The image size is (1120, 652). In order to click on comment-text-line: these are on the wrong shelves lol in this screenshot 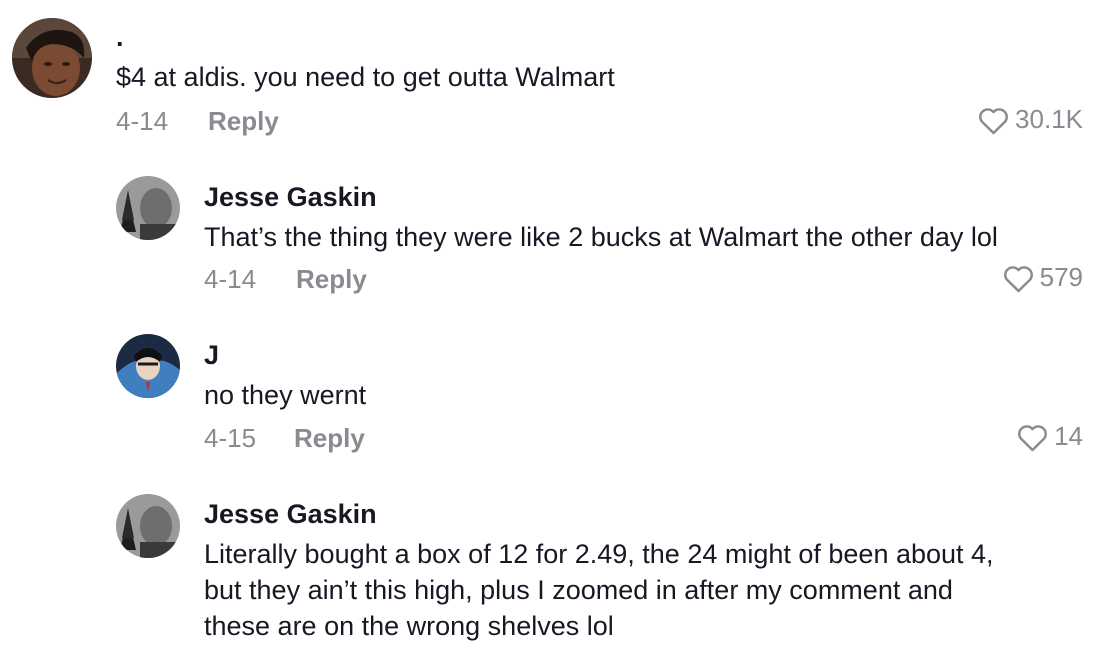, I will do `click(409, 626)`.